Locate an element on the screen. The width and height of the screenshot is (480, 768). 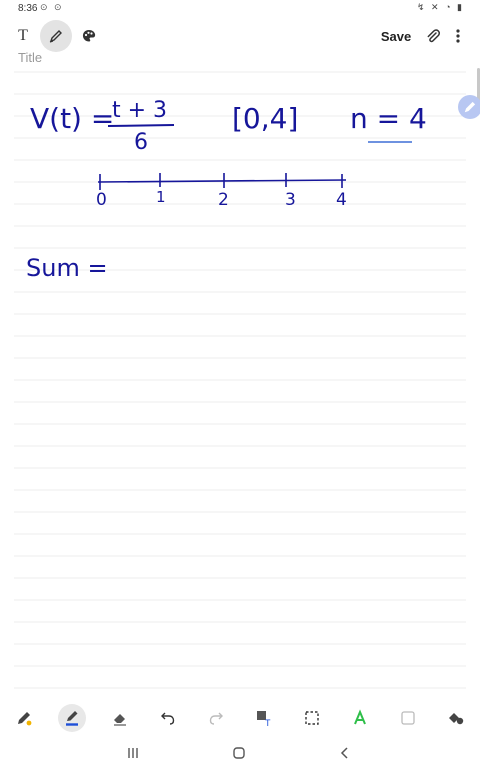
note-title-input is located at coordinates (168, 57).